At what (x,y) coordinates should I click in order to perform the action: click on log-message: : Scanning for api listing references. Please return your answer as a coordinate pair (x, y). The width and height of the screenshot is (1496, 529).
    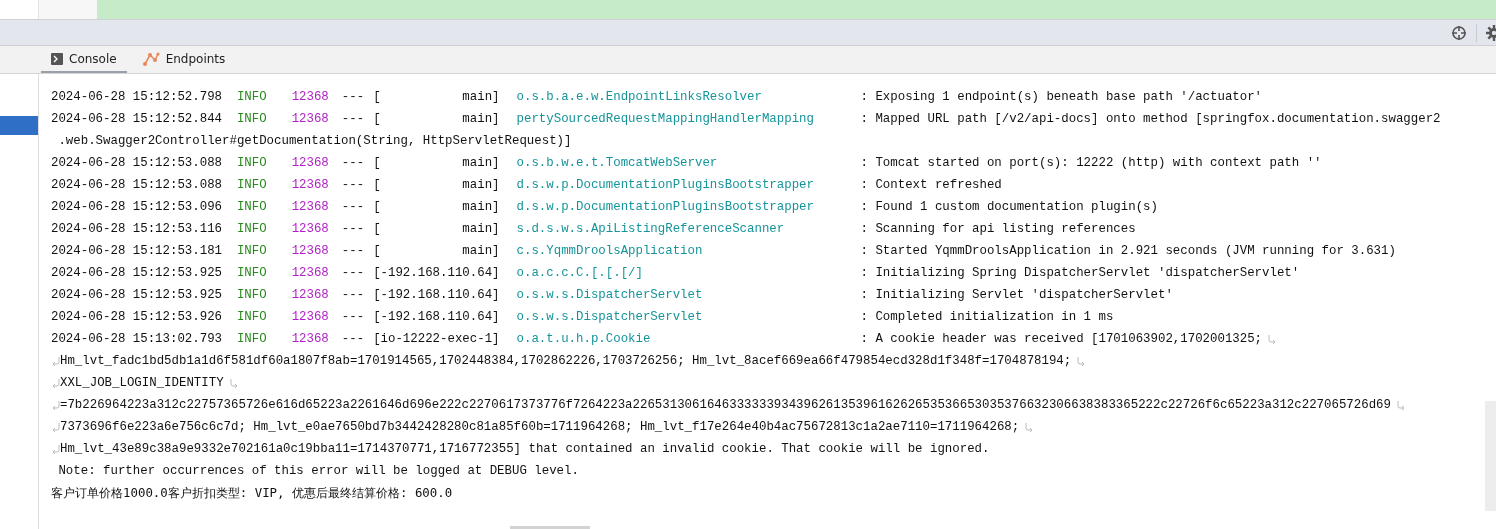
    Looking at the image, I should click on (998, 229).